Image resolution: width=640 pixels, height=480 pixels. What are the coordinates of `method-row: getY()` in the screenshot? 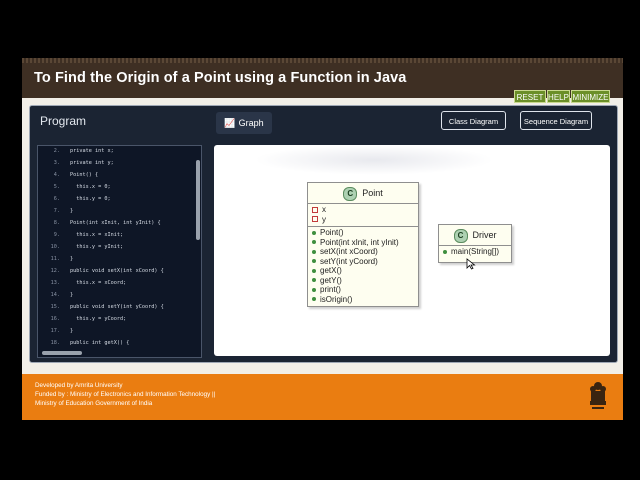 It's located at (363, 281).